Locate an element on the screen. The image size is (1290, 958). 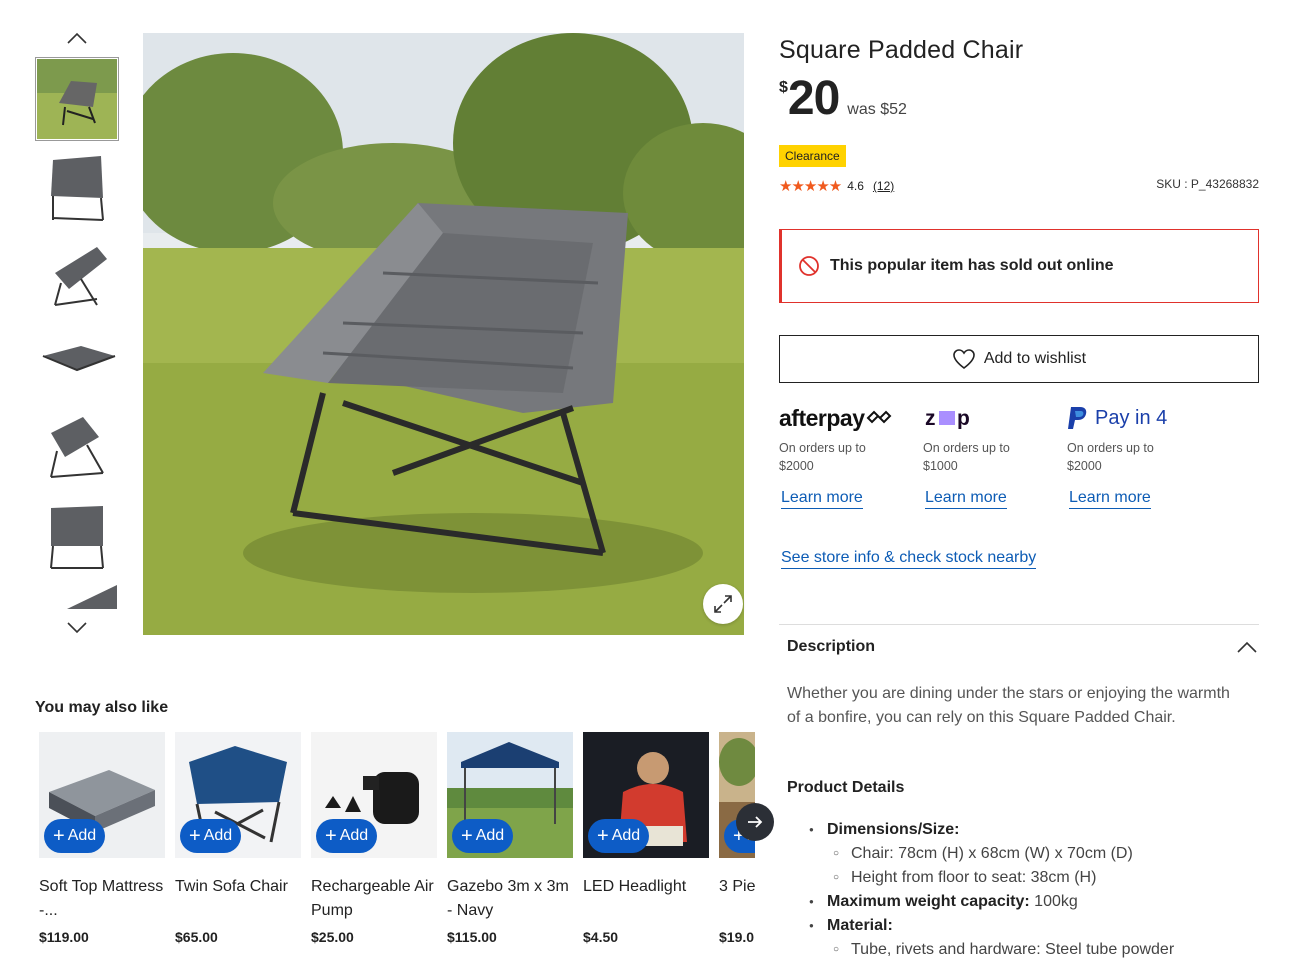
carousel-next-button is located at coordinates (755, 822).